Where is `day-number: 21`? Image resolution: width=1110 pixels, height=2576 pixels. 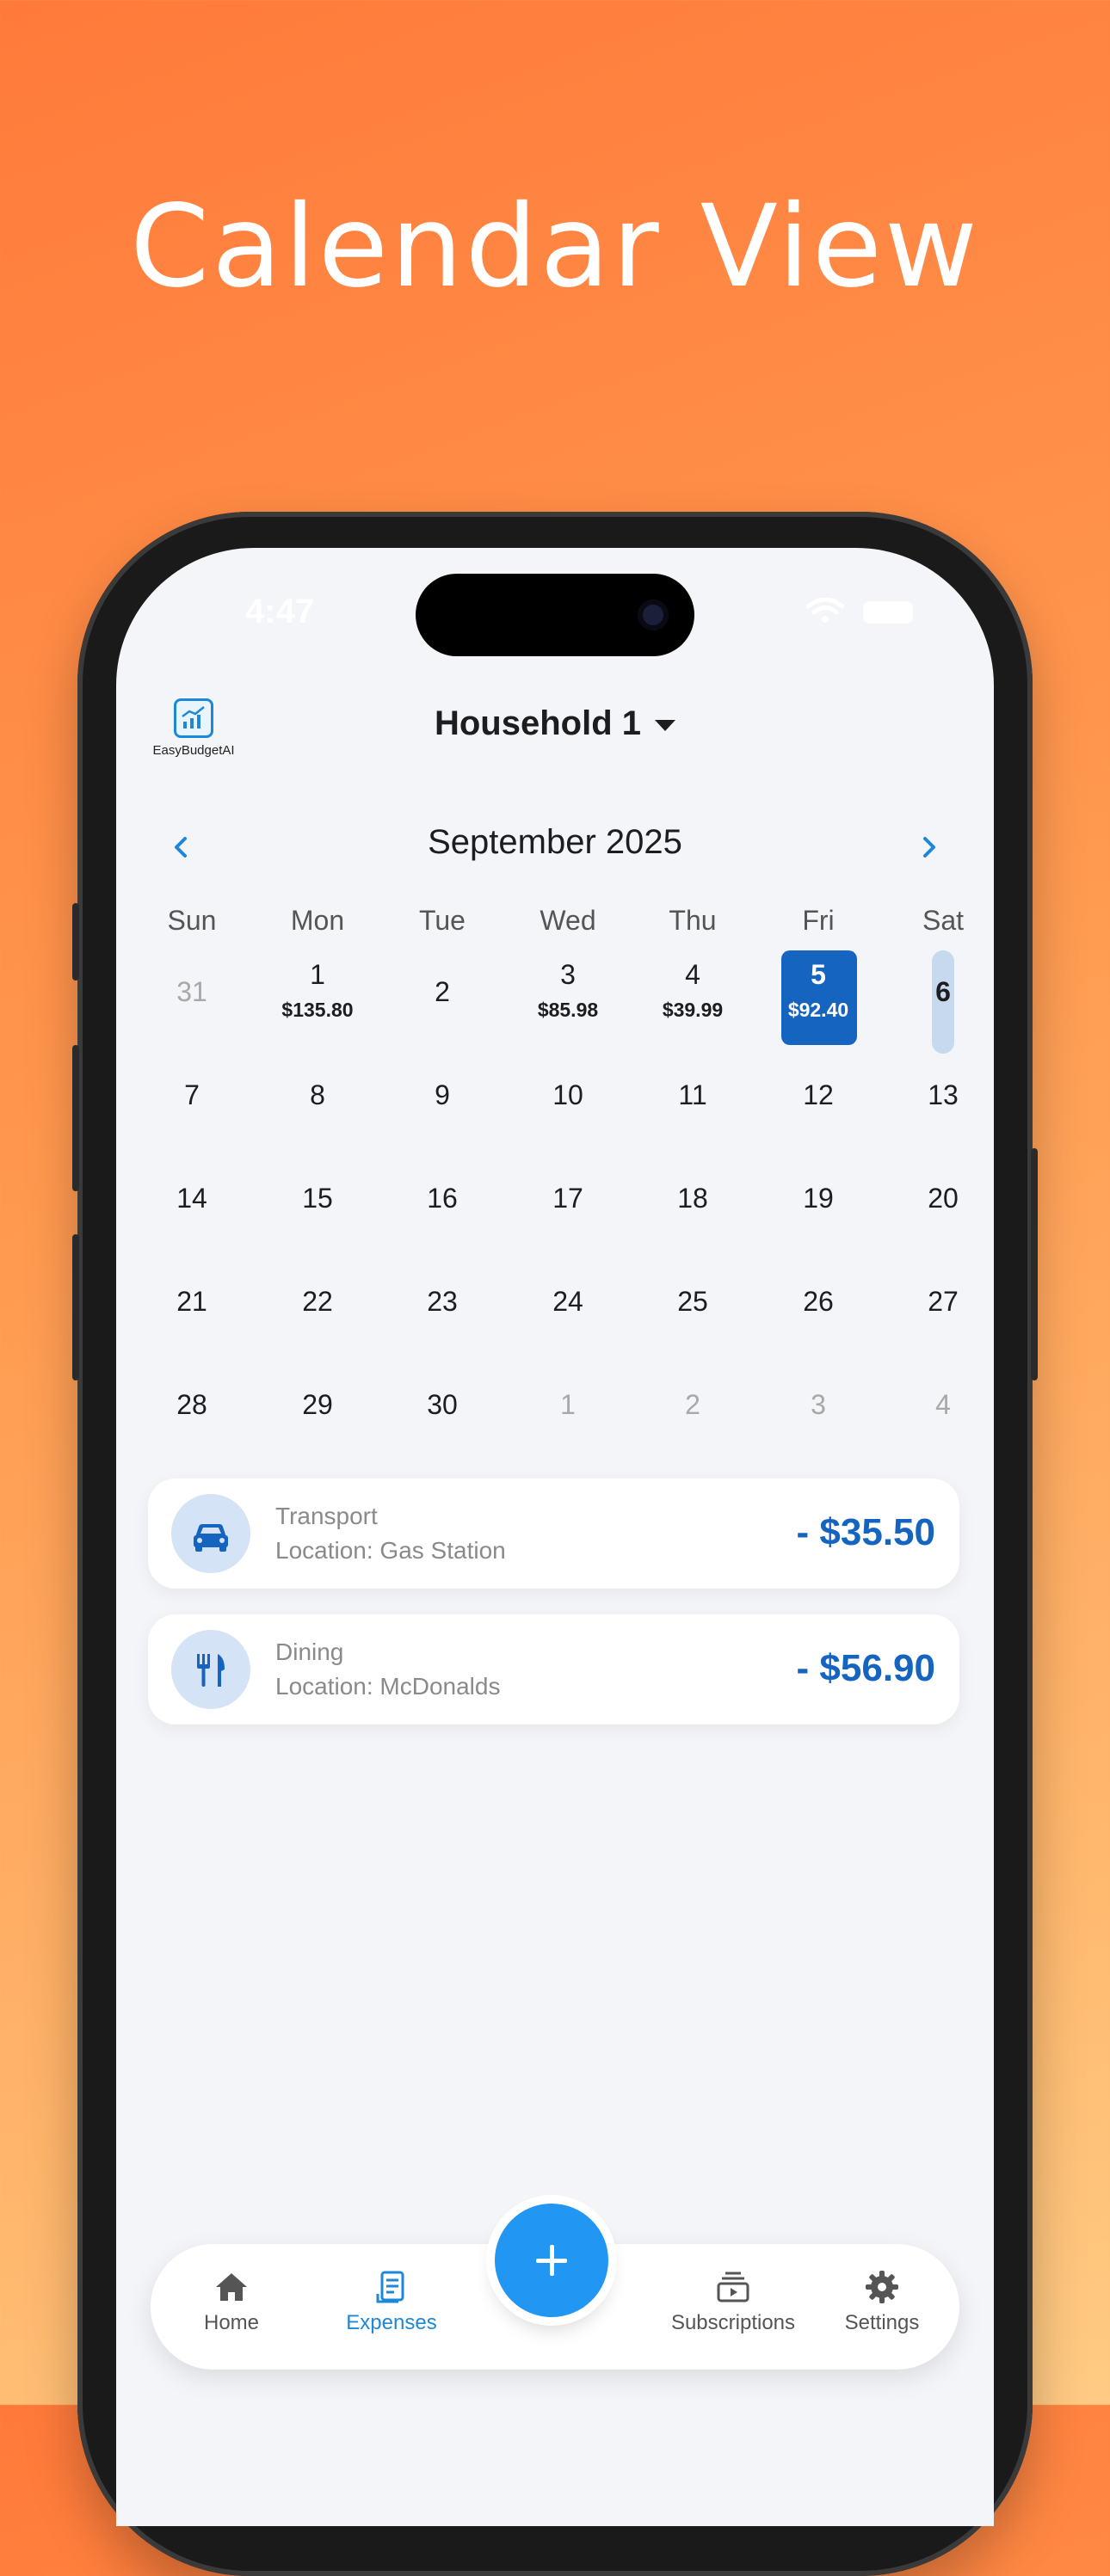 day-number: 21 is located at coordinates (191, 1301).